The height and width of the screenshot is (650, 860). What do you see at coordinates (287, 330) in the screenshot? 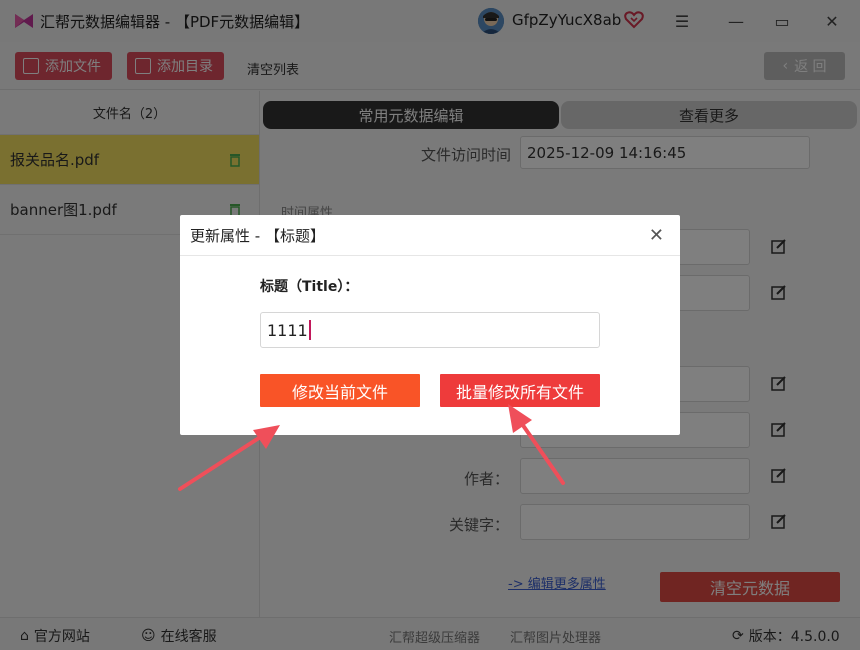
I see `title-input-value: 1111` at bounding box center [287, 330].